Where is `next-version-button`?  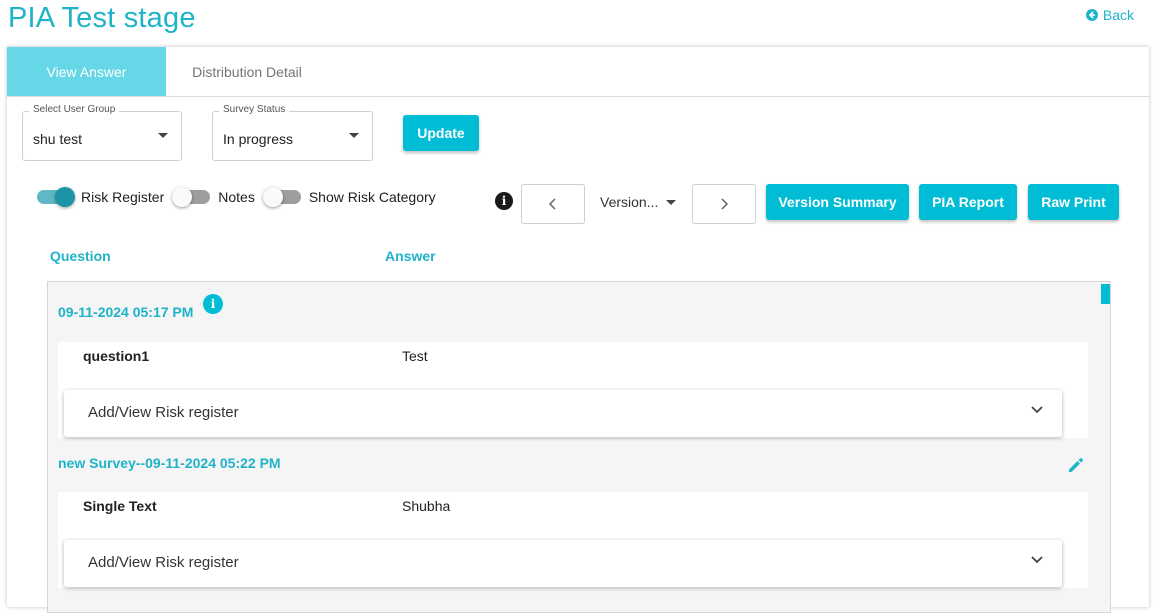
next-version-button is located at coordinates (724, 204).